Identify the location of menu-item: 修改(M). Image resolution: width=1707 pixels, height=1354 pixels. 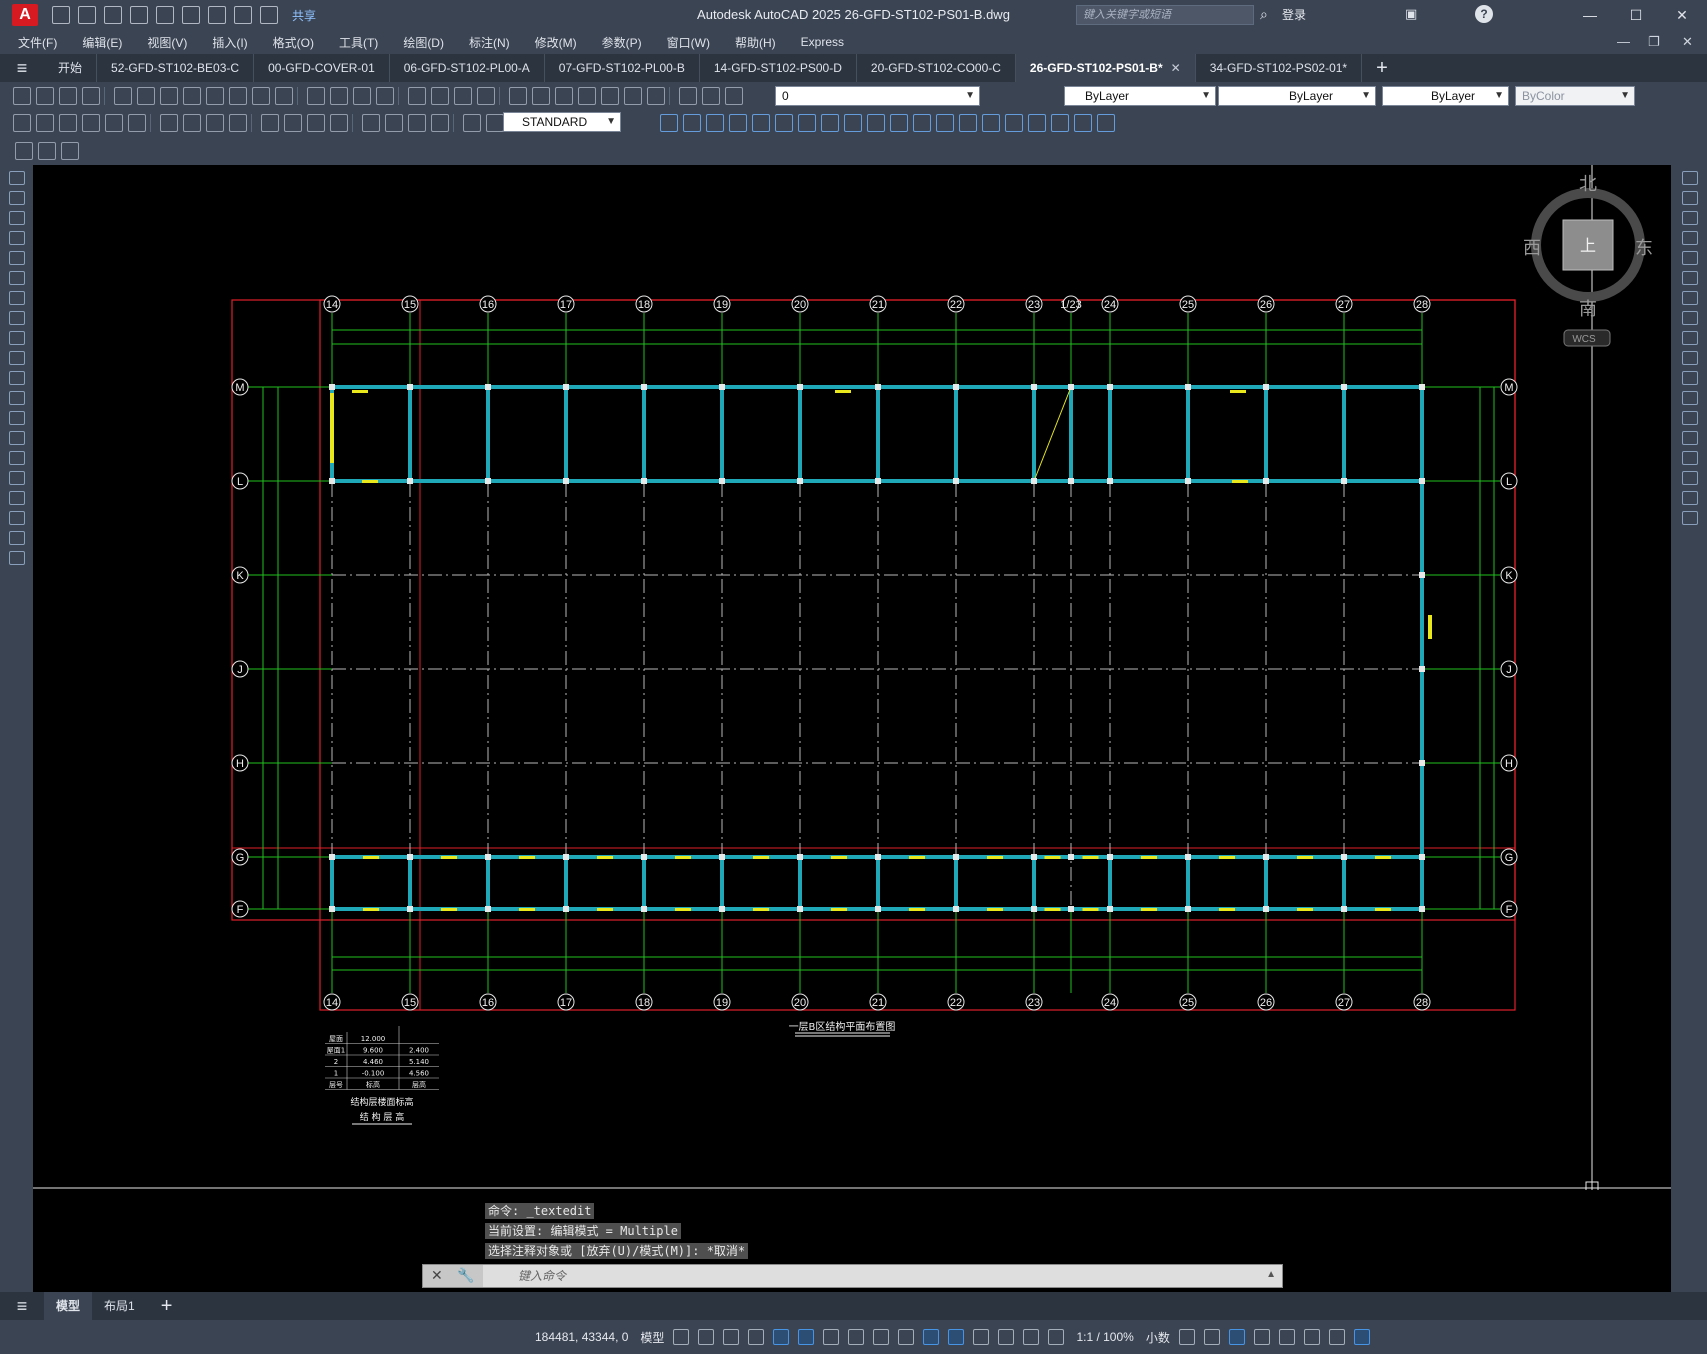
(556, 42).